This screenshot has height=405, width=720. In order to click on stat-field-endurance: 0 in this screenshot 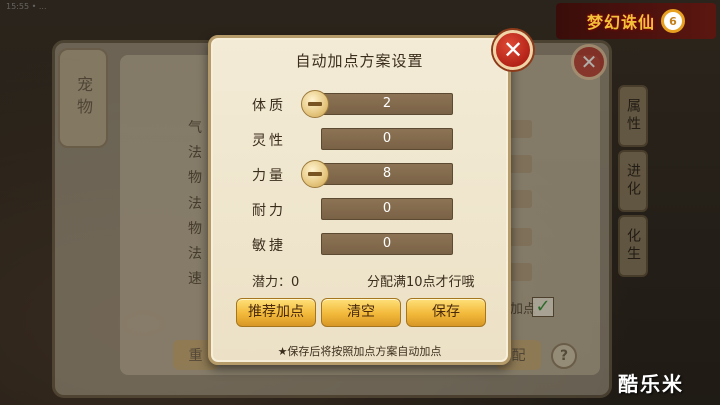, I will do `click(387, 209)`.